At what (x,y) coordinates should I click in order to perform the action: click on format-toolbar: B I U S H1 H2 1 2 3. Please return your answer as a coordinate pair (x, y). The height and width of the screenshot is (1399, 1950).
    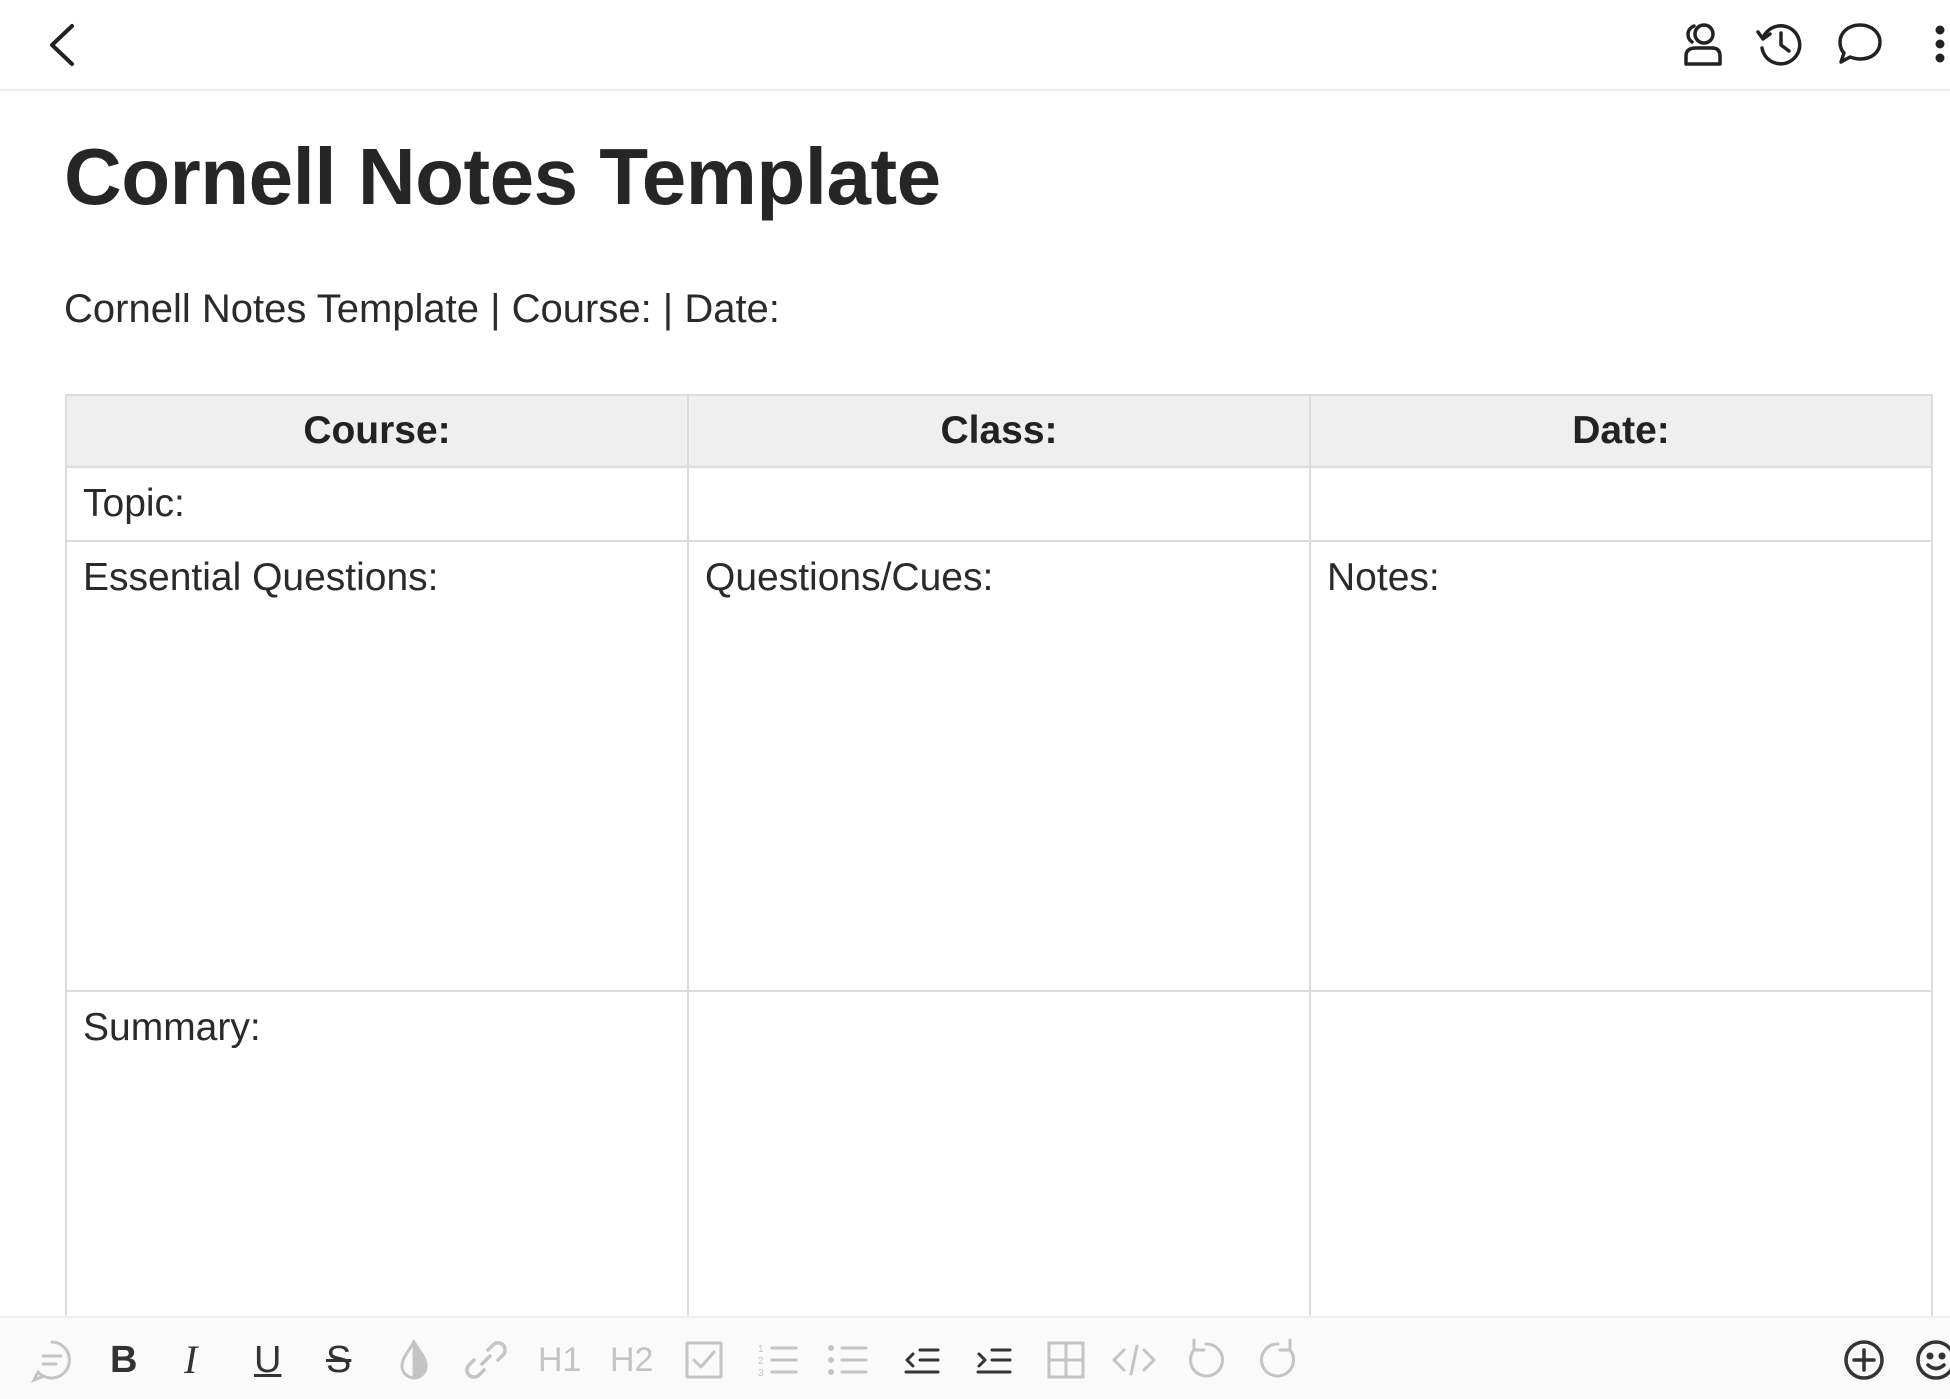
    Looking at the image, I should click on (975, 1357).